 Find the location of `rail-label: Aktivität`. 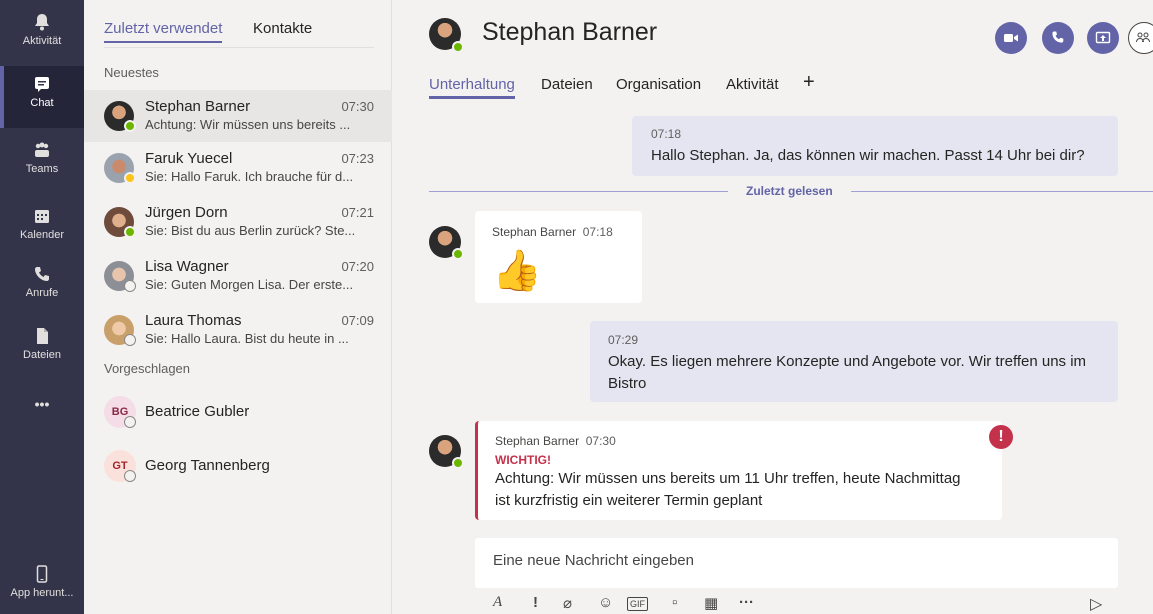

rail-label: Aktivität is located at coordinates (42, 41).